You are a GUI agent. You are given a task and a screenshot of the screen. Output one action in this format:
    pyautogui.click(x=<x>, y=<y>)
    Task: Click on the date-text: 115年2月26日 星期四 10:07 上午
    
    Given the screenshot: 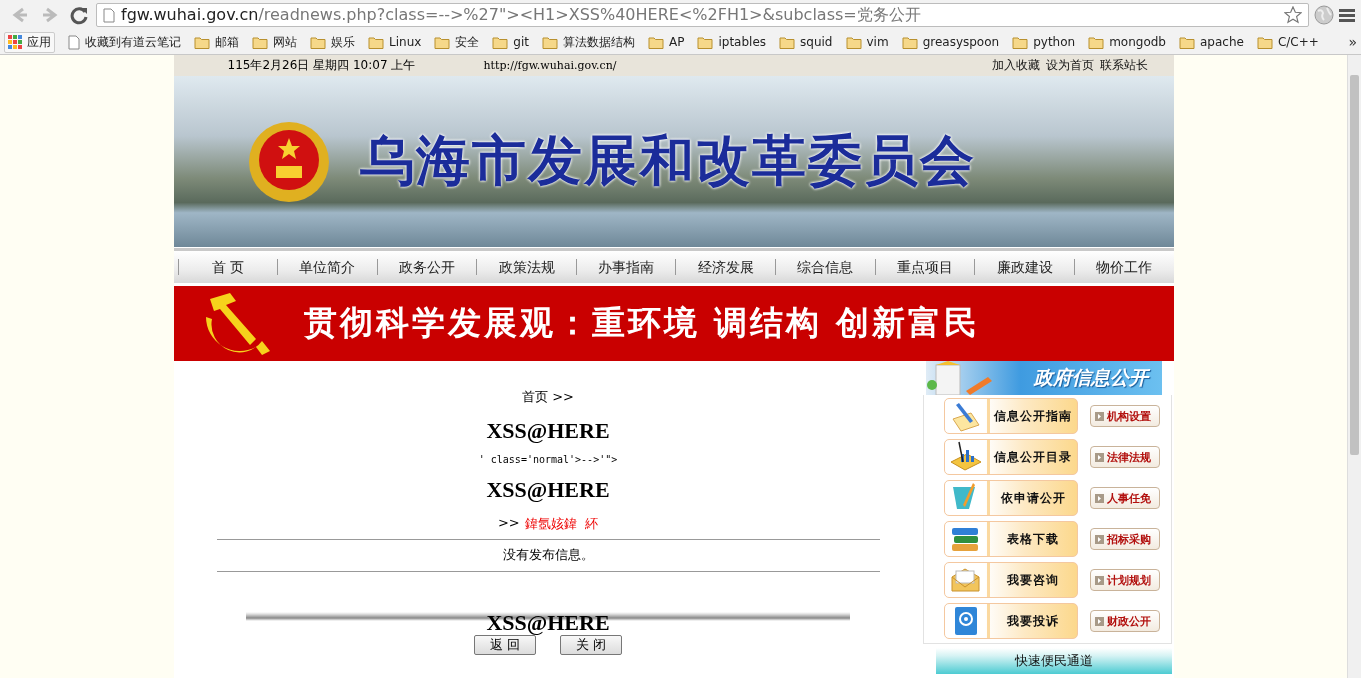 What is the action you would take?
    pyautogui.click(x=322, y=65)
    